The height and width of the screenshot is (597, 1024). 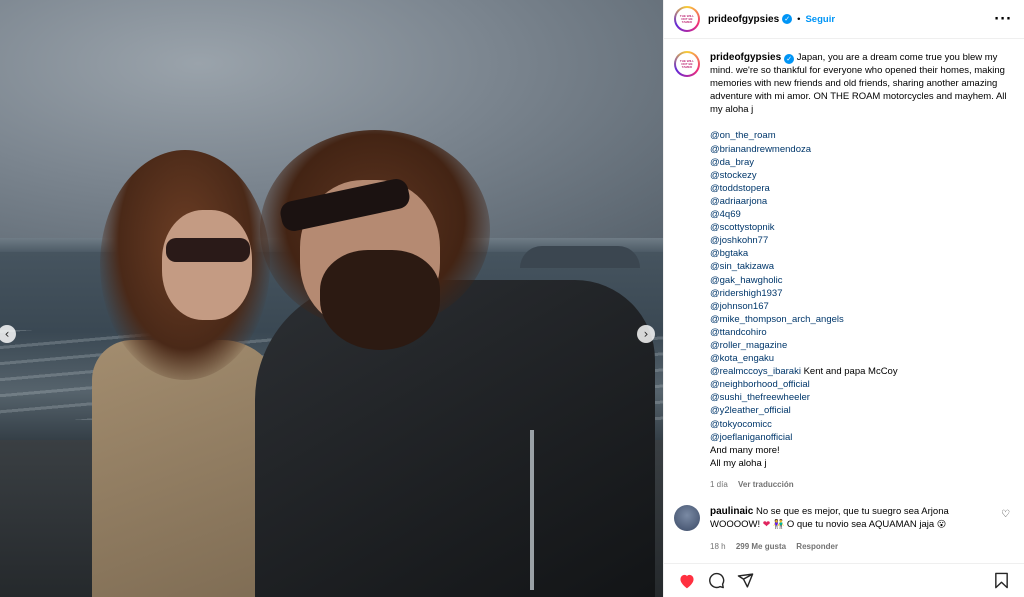 What do you see at coordinates (860, 240) in the screenshot?
I see `handle-link: @joshkohn77` at bounding box center [860, 240].